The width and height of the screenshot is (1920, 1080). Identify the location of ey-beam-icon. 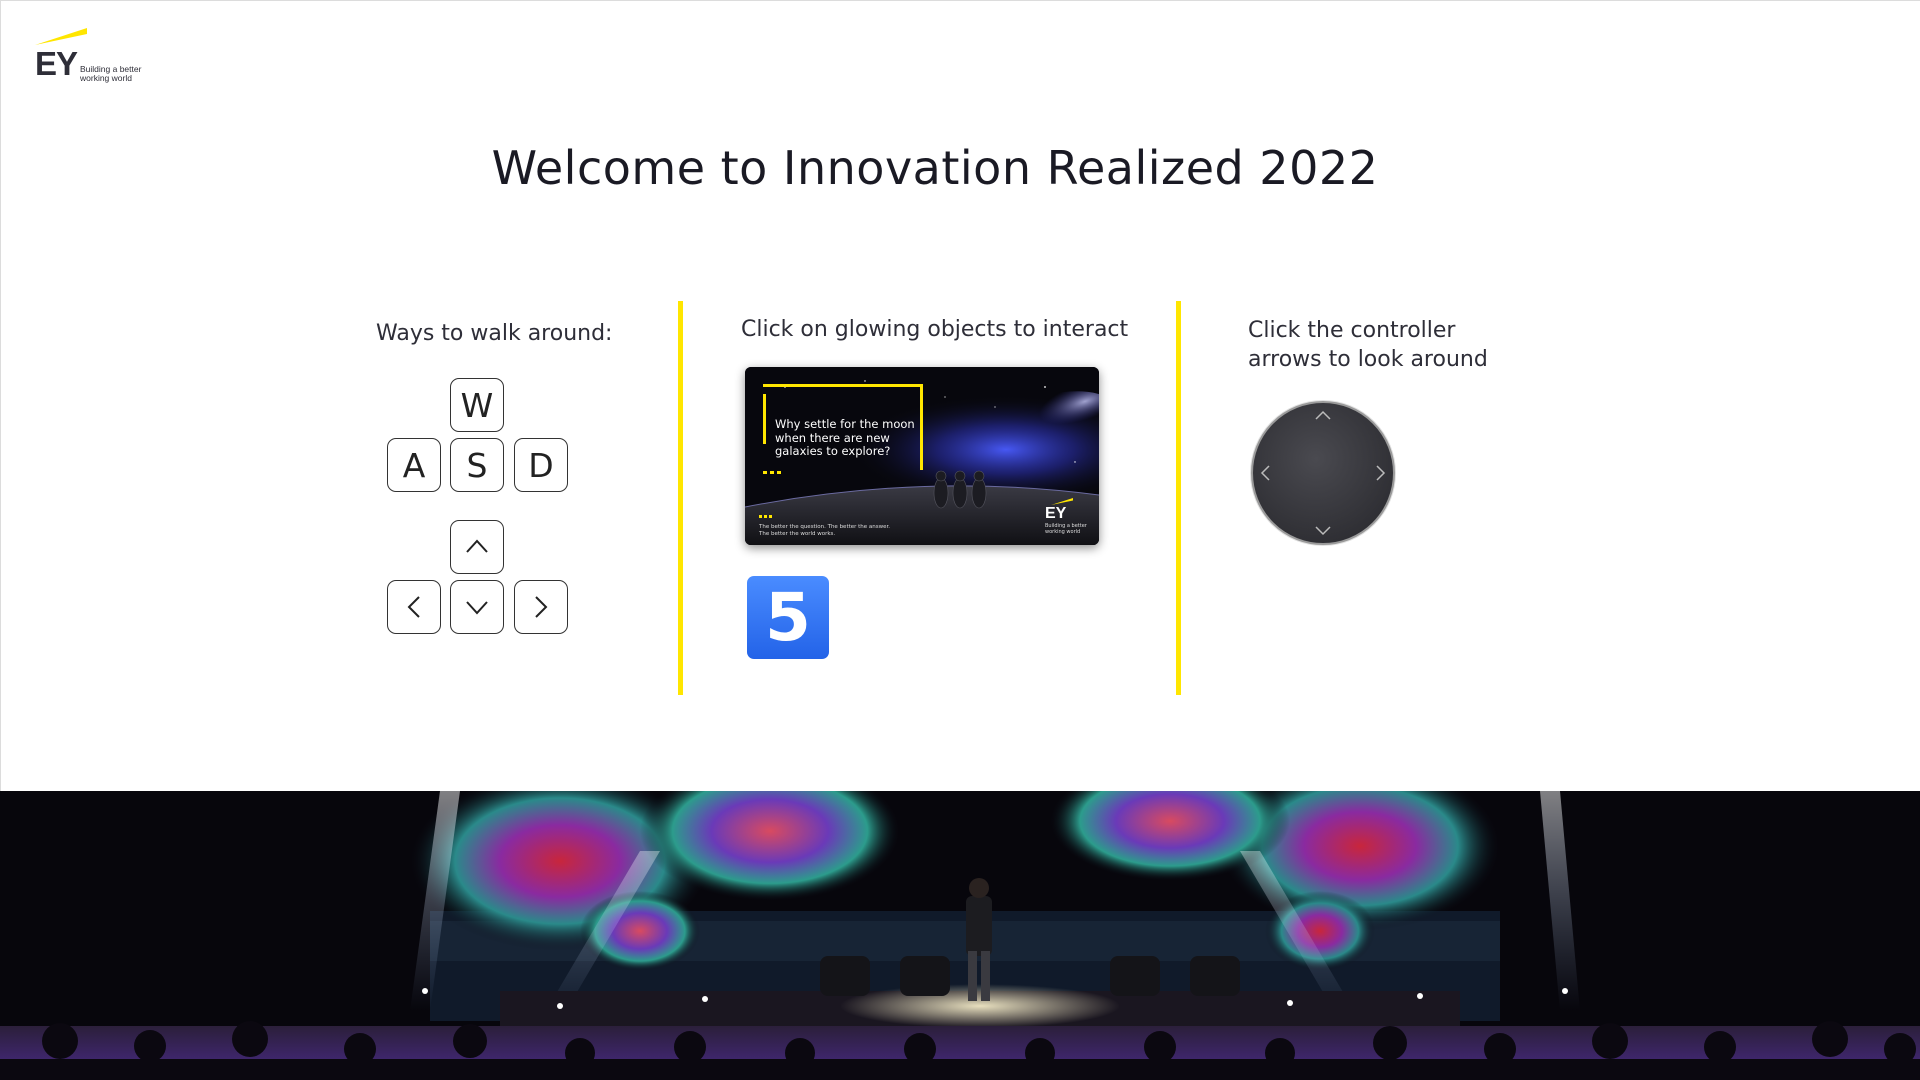
(61, 36).